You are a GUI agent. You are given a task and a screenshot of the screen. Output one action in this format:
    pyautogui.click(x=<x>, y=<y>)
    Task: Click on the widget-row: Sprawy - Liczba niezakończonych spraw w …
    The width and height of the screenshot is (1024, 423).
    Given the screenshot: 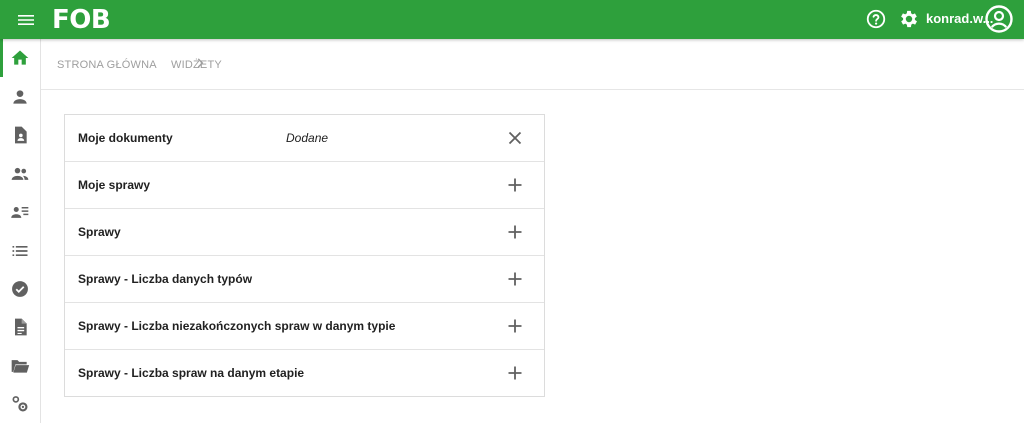 What is the action you would take?
    pyautogui.click(x=304, y=326)
    